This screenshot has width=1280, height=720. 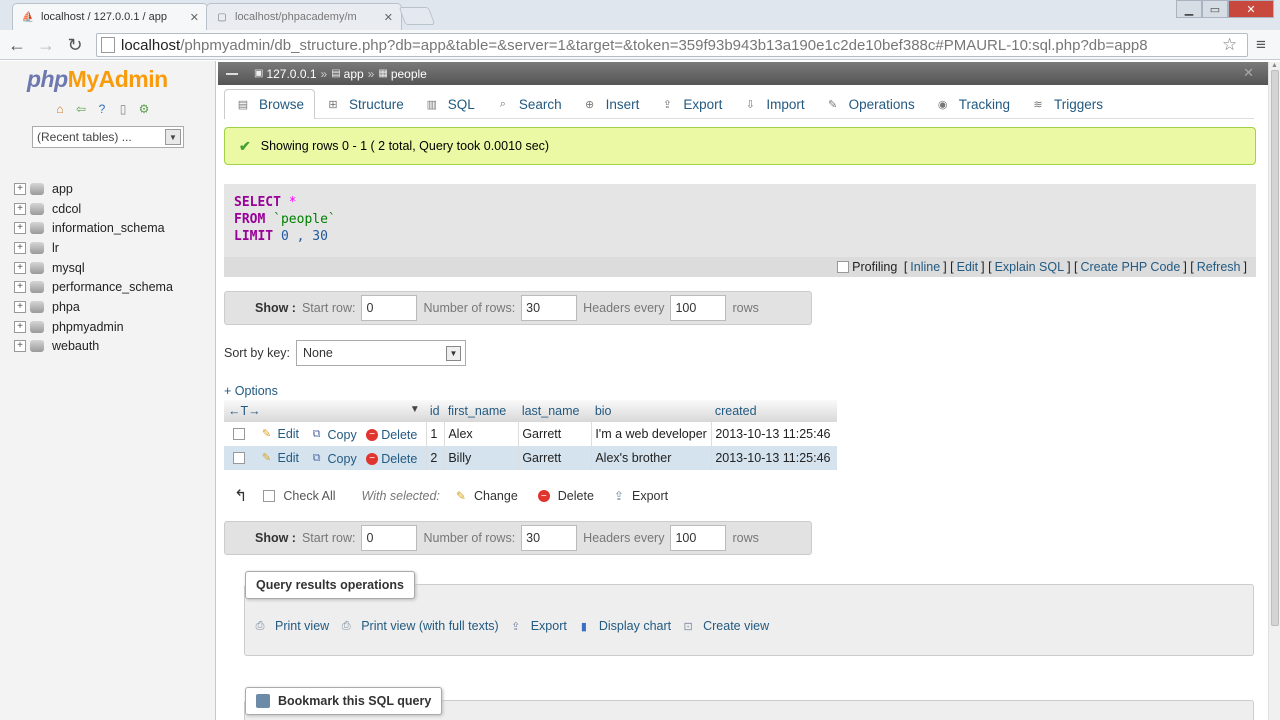 I want to click on documentation-icon: ▯, so click(x=123, y=109).